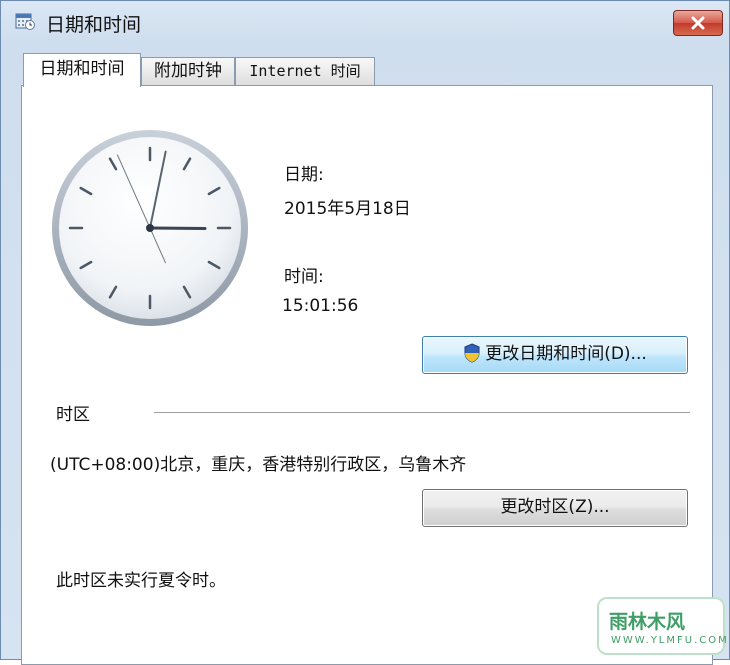  Describe the element at coordinates (305, 71) in the screenshot. I see `tab-internet-time: Internet 时间` at that location.